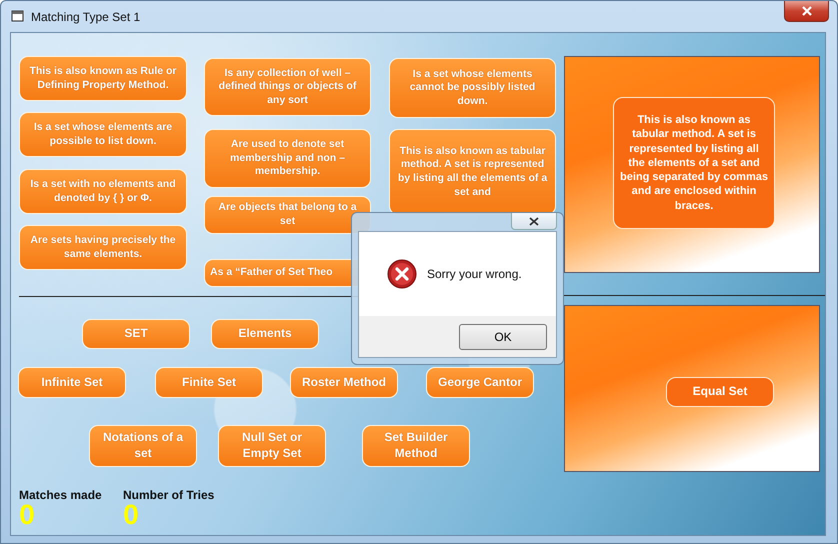  What do you see at coordinates (474, 274) in the screenshot?
I see `dialog-message: Sorry your wrong.` at bounding box center [474, 274].